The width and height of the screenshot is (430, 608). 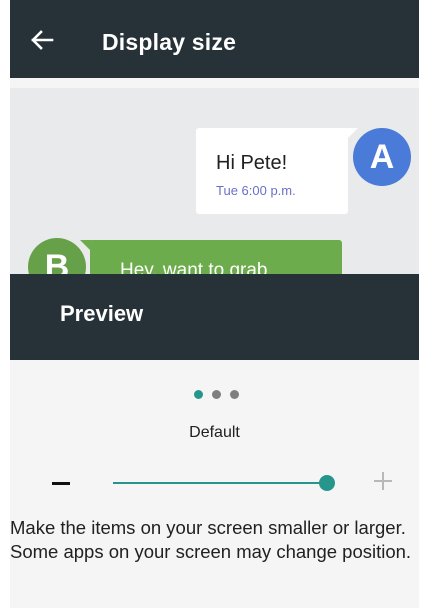 What do you see at coordinates (198, 394) in the screenshot?
I see `page-dot-active` at bounding box center [198, 394].